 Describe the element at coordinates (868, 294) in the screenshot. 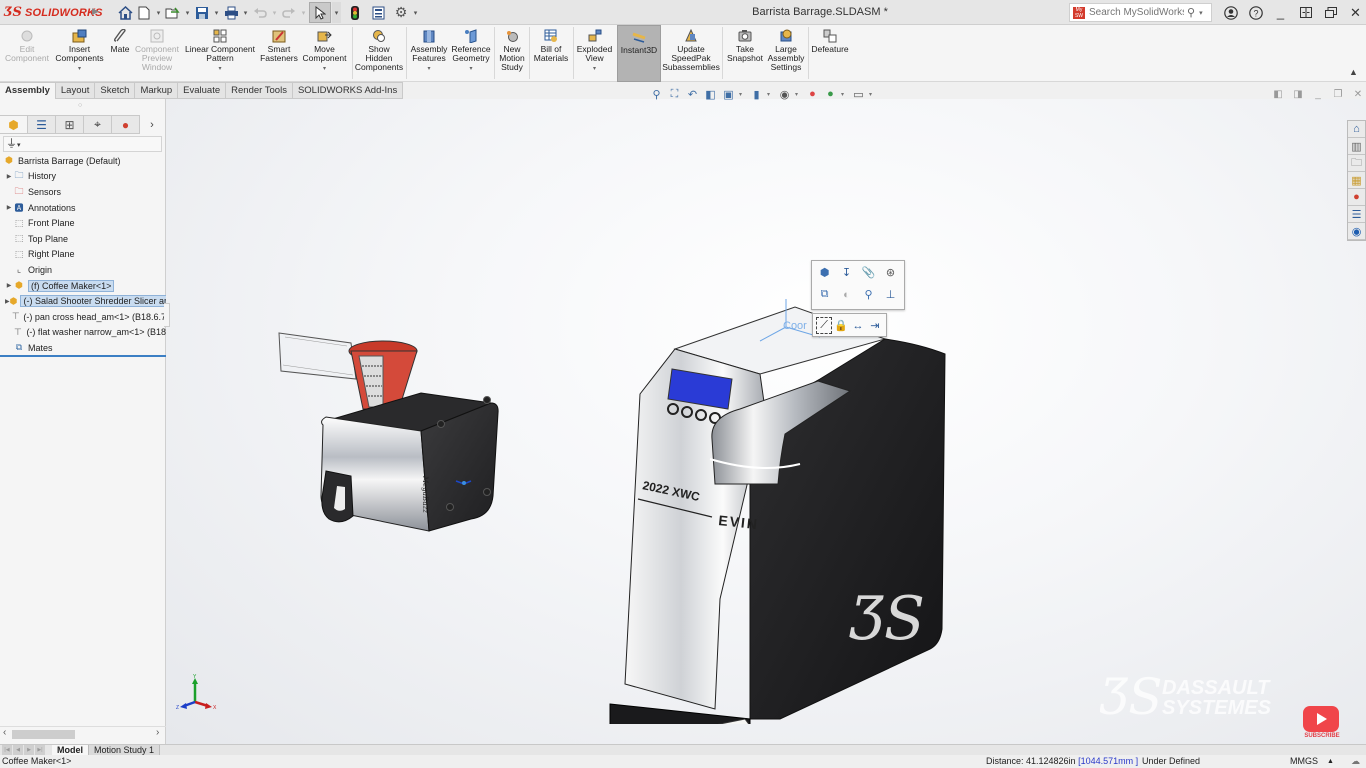

I see `zoom-to-selection-button: ⚲` at that location.